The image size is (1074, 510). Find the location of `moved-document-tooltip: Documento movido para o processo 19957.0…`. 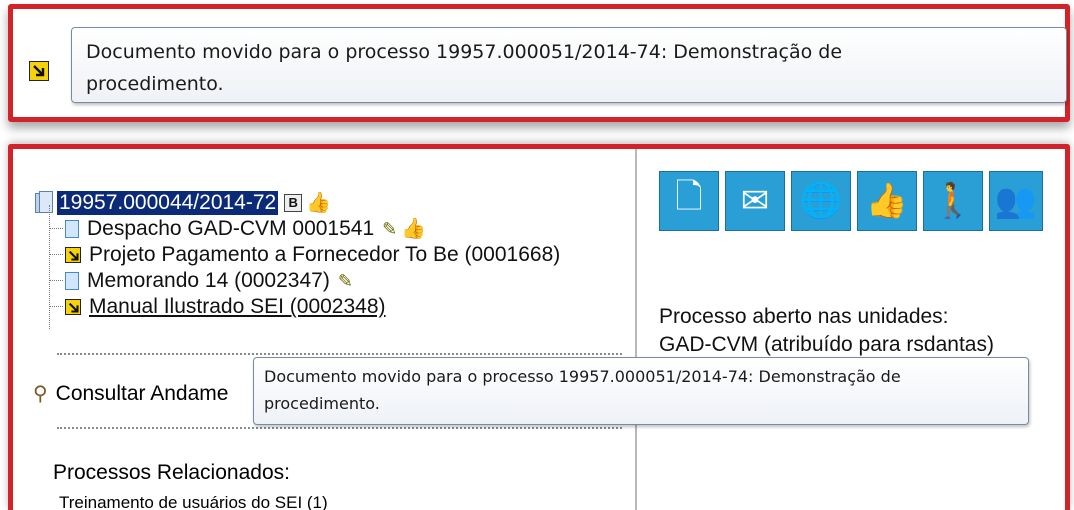

moved-document-tooltip: Documento movido para o processo 19957.0… is located at coordinates (641, 391).